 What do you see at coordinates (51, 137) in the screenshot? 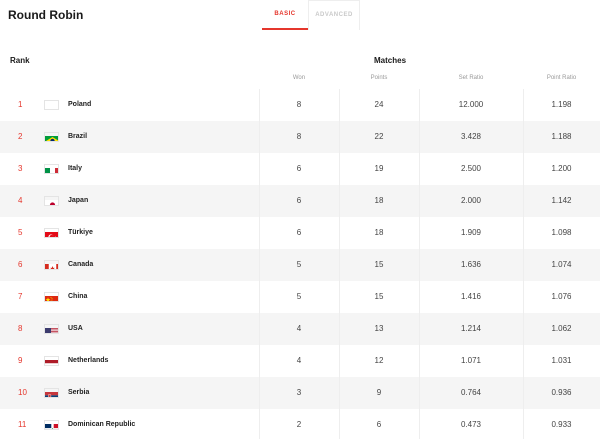
I see `brazil-flag-icon` at bounding box center [51, 137].